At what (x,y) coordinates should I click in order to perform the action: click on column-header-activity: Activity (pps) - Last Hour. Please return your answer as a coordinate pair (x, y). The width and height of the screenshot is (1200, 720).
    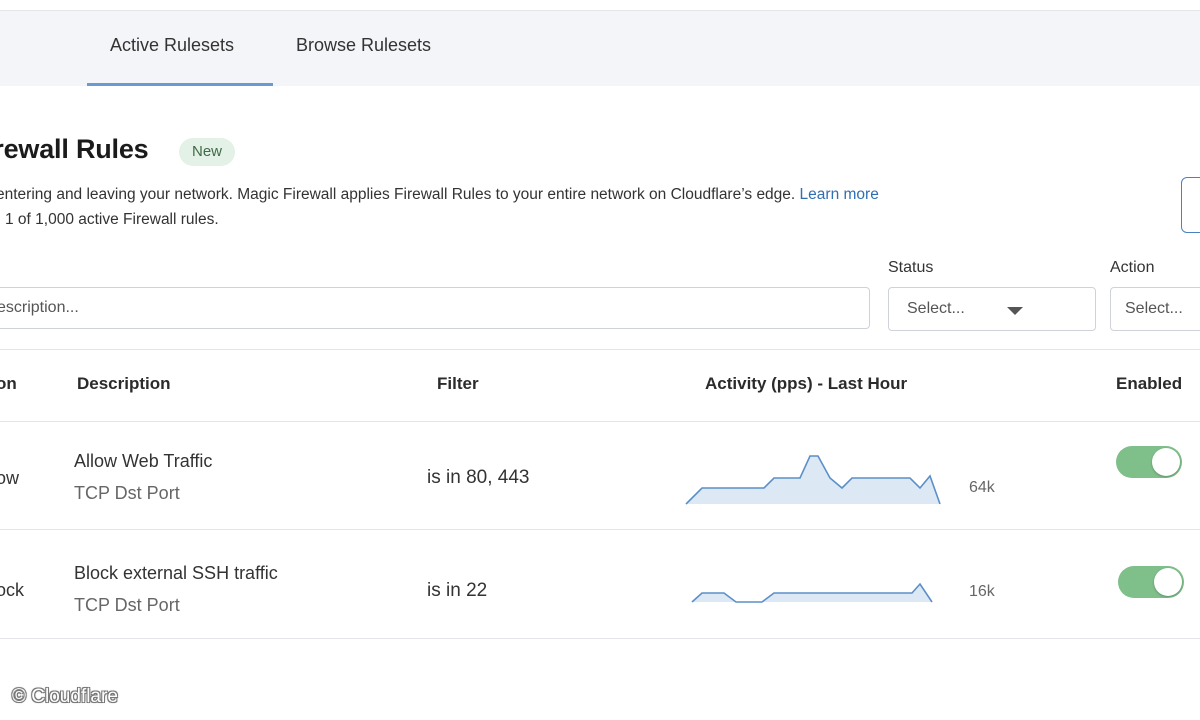
    Looking at the image, I should click on (806, 383).